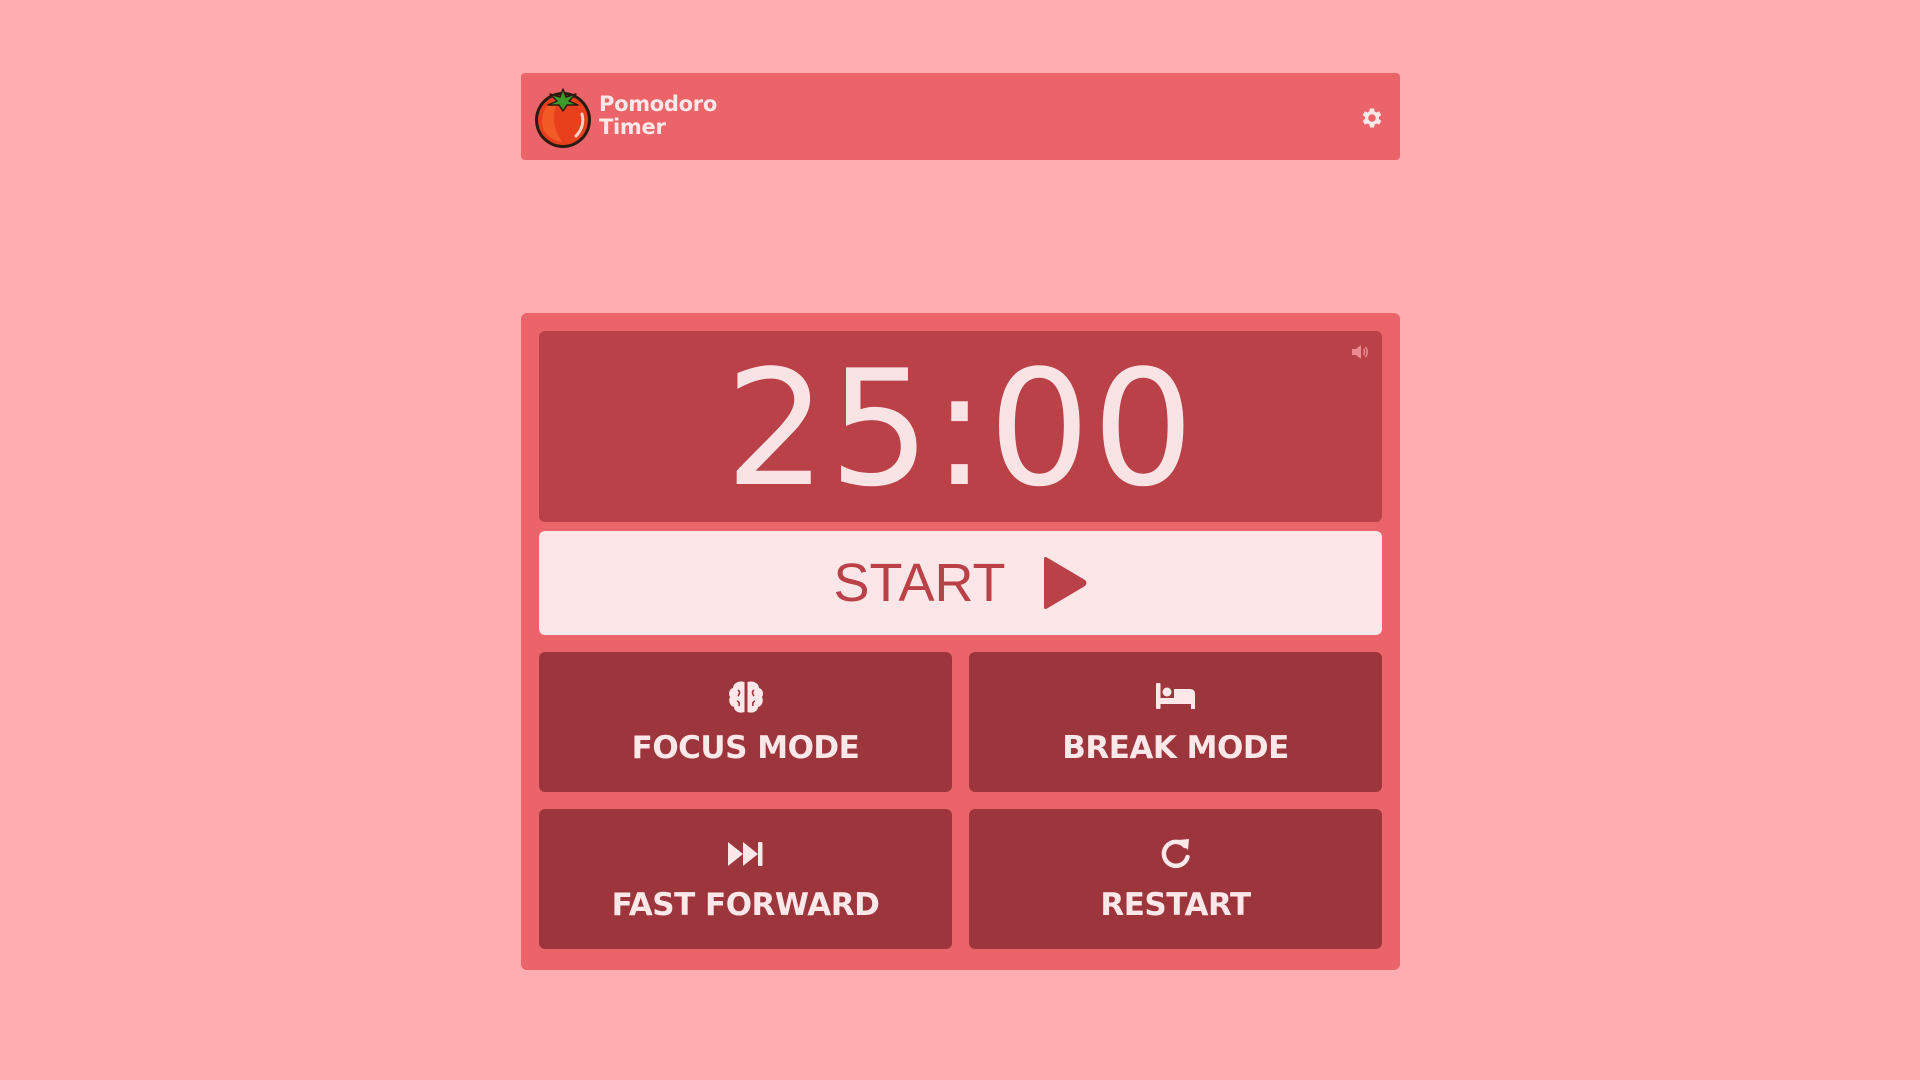 The height and width of the screenshot is (1080, 1920). I want to click on restart-button: RESTART, so click(1175, 879).